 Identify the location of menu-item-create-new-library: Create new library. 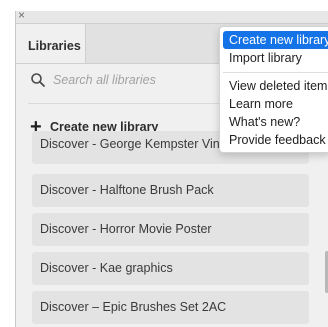
(275, 40).